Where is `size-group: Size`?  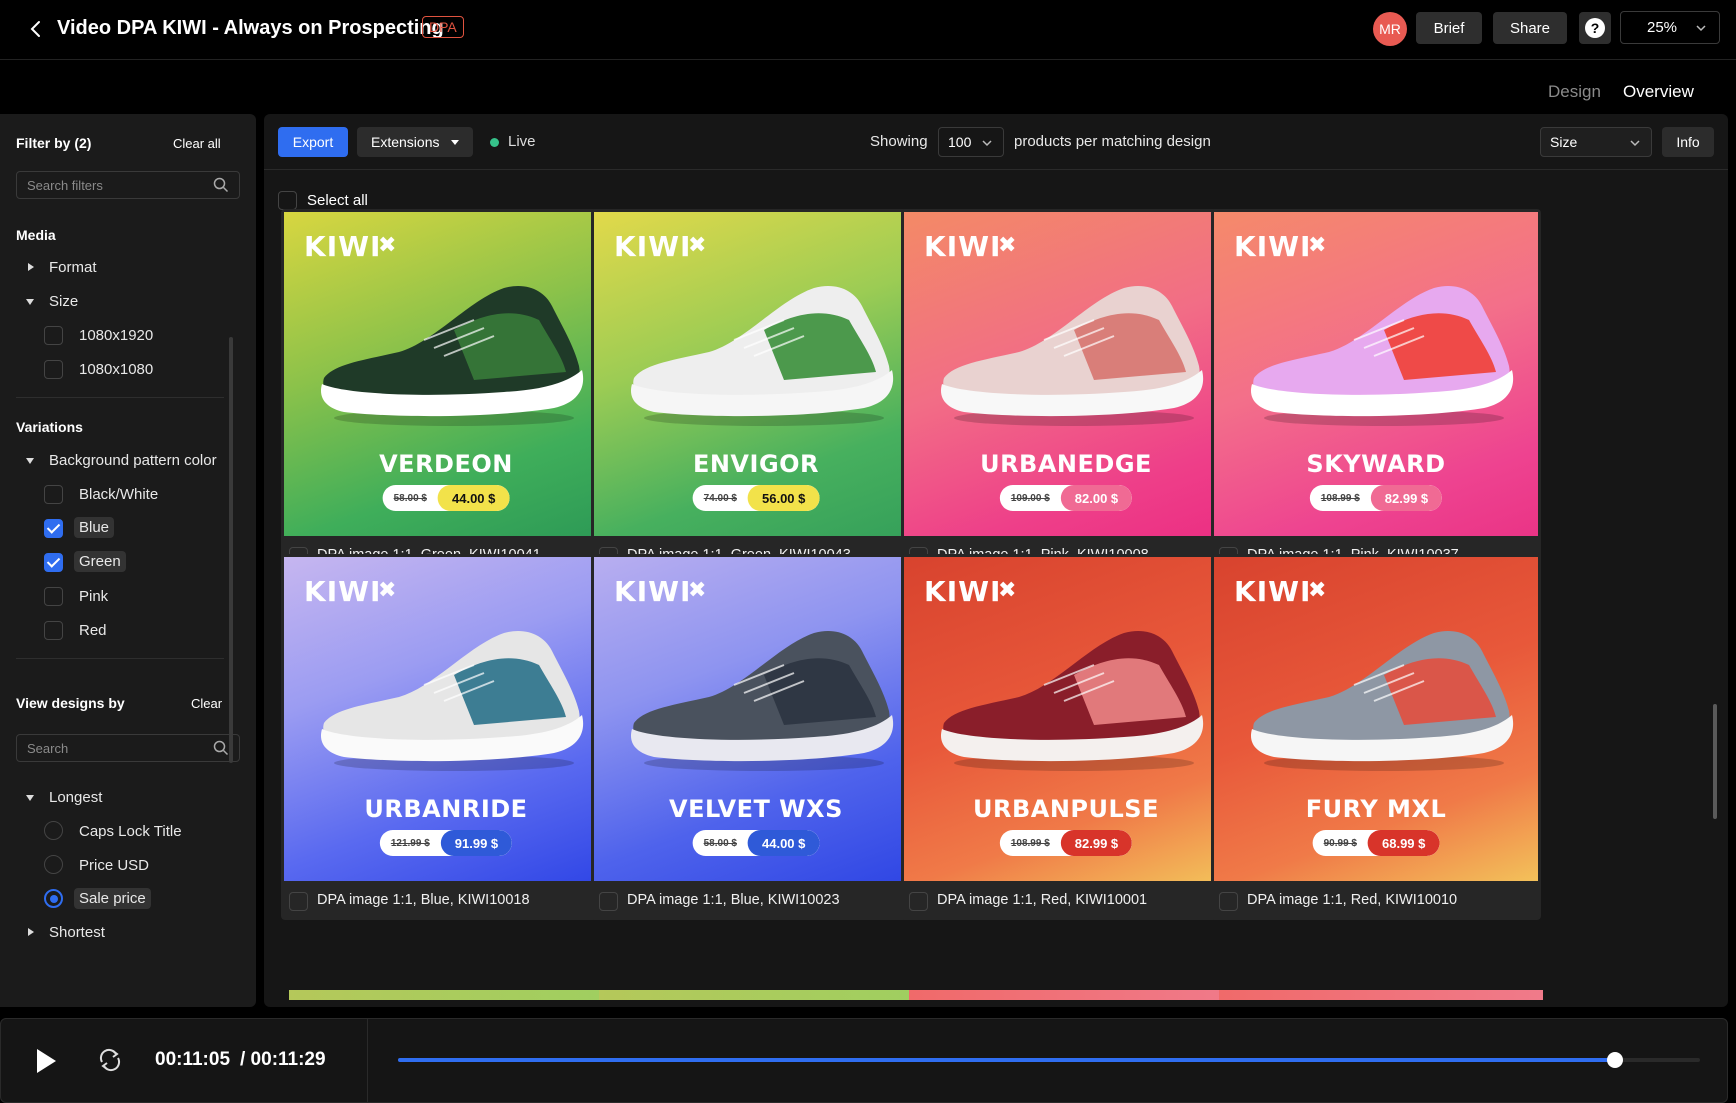
size-group: Size is located at coordinates (52, 301).